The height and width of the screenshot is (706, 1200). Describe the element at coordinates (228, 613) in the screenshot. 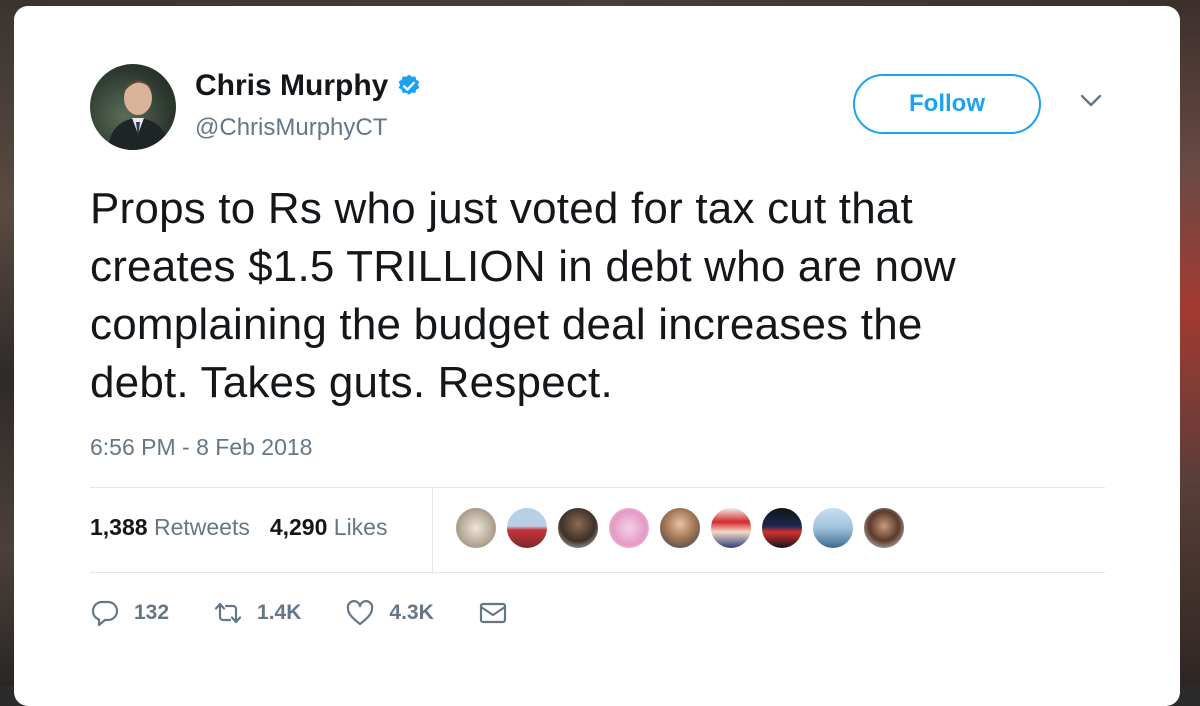

I see `retweet-icon` at that location.